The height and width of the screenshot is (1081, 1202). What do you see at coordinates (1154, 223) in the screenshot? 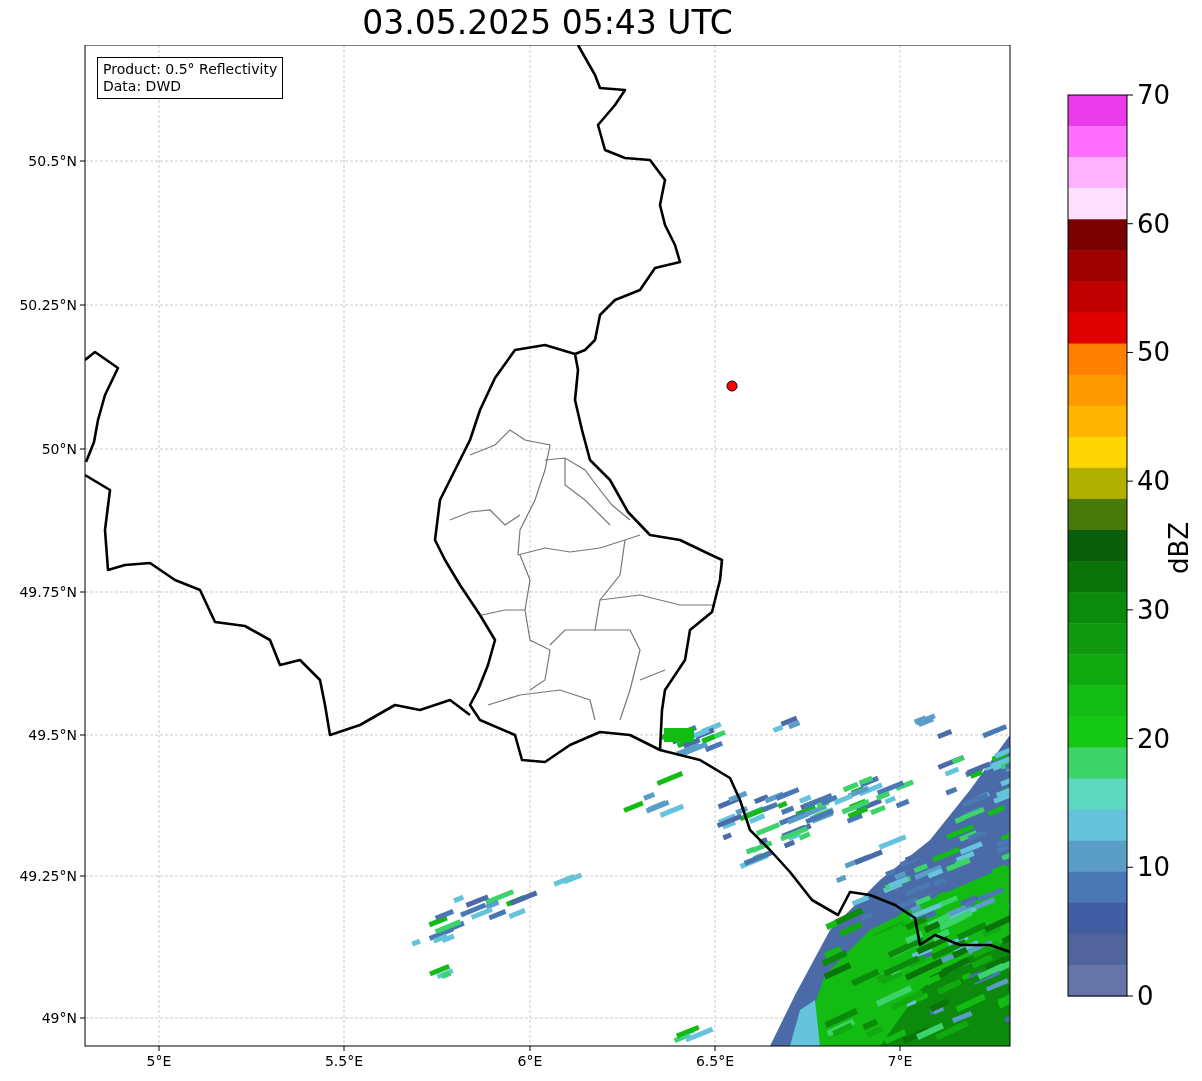
I see `colorbar-tick-label: 60` at bounding box center [1154, 223].